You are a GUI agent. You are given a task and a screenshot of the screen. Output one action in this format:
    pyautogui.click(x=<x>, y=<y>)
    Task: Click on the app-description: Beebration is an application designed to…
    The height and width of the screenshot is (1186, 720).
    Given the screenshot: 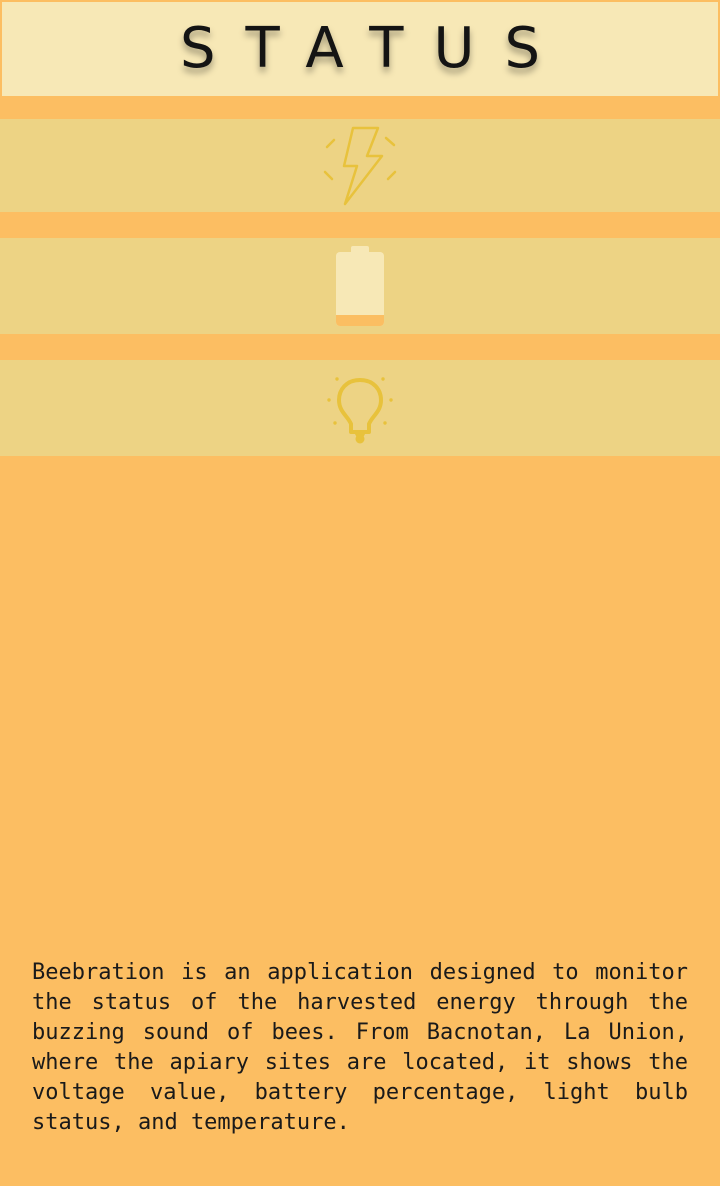 What is the action you would take?
    pyautogui.click(x=360, y=1047)
    